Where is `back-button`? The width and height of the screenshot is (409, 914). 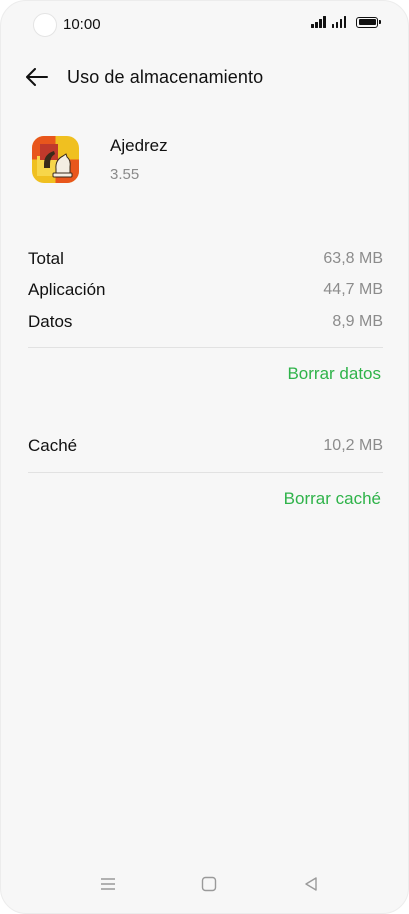
back-button is located at coordinates (37, 77).